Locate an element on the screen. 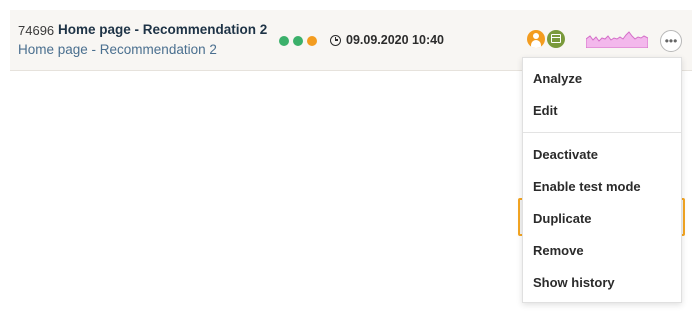  more-options-icon: ••• is located at coordinates (671, 41).